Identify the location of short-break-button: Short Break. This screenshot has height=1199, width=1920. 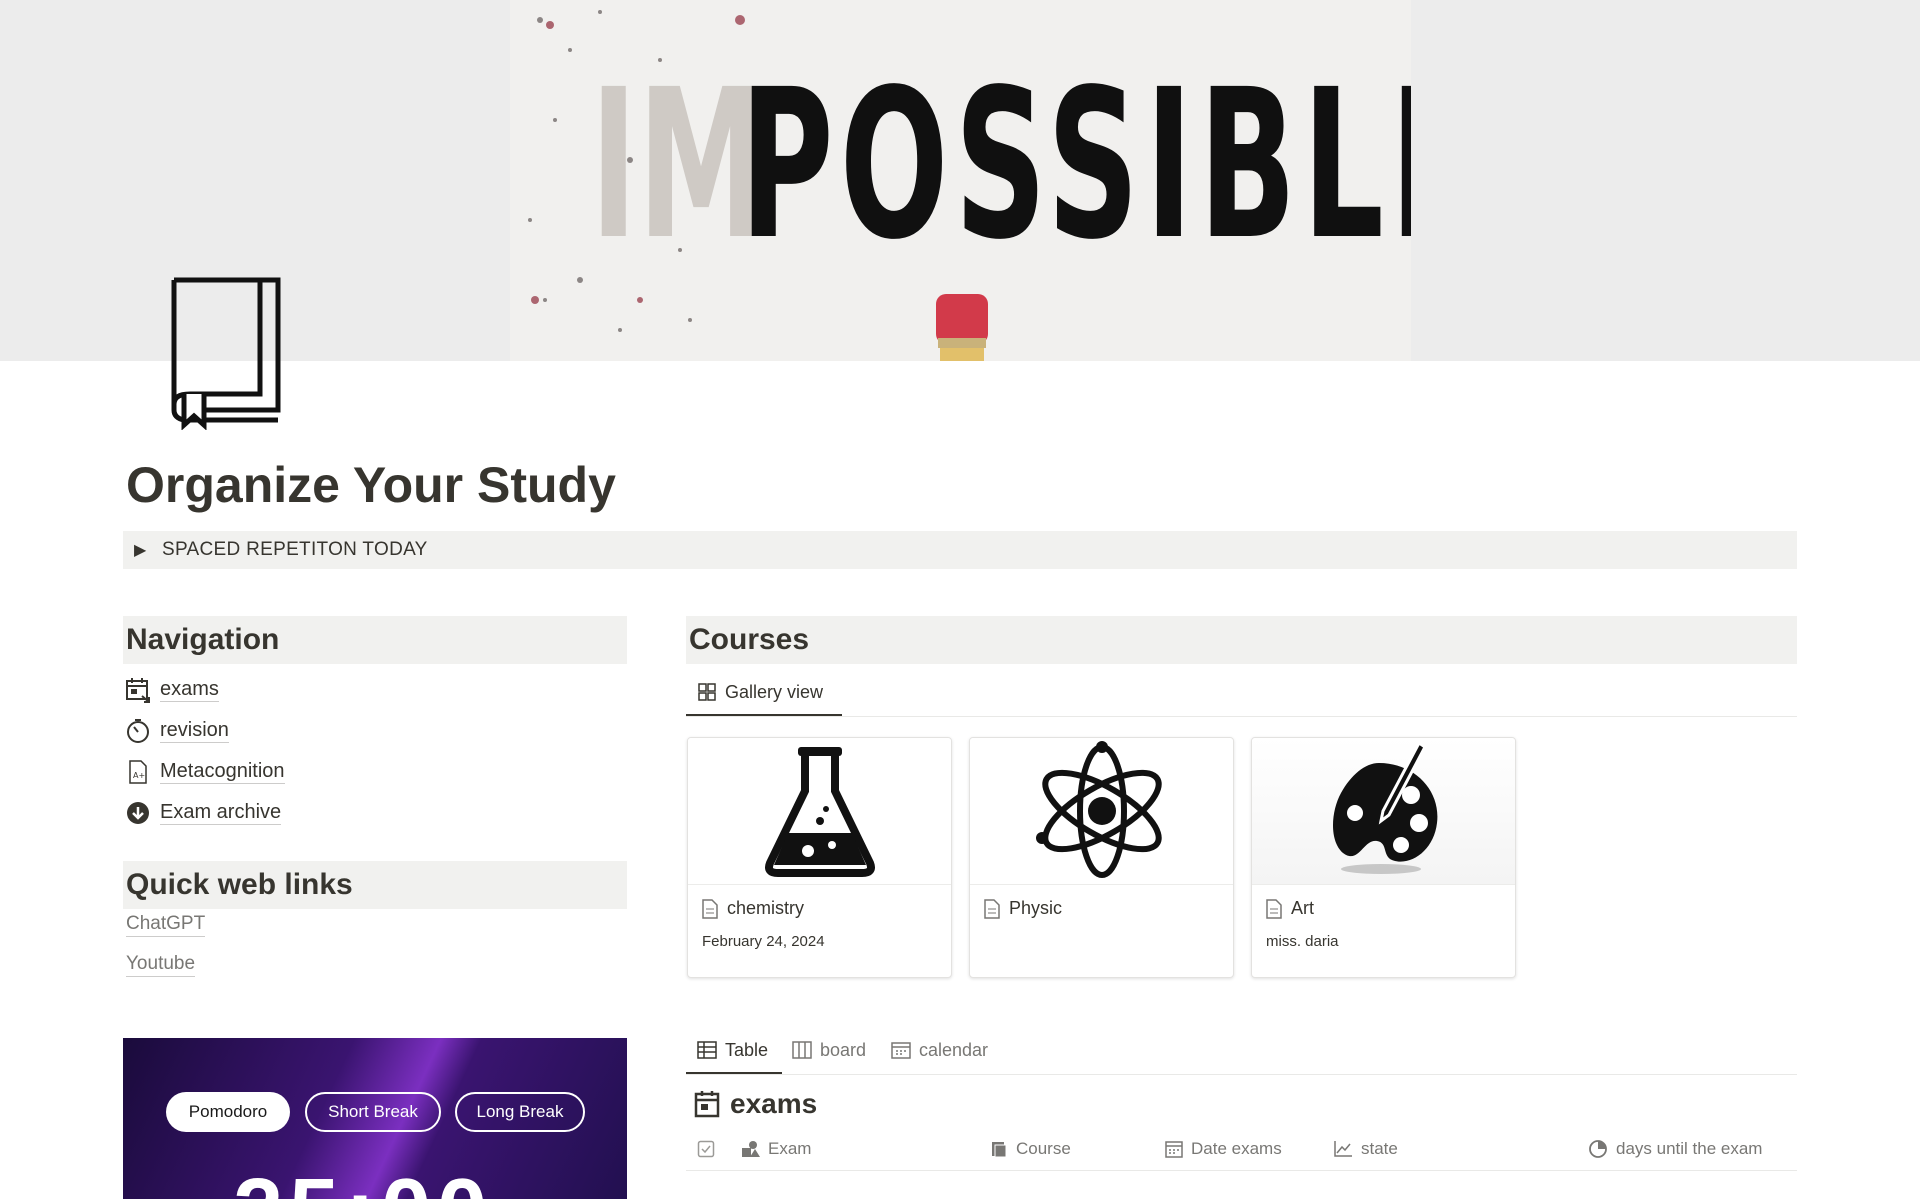
(373, 1112).